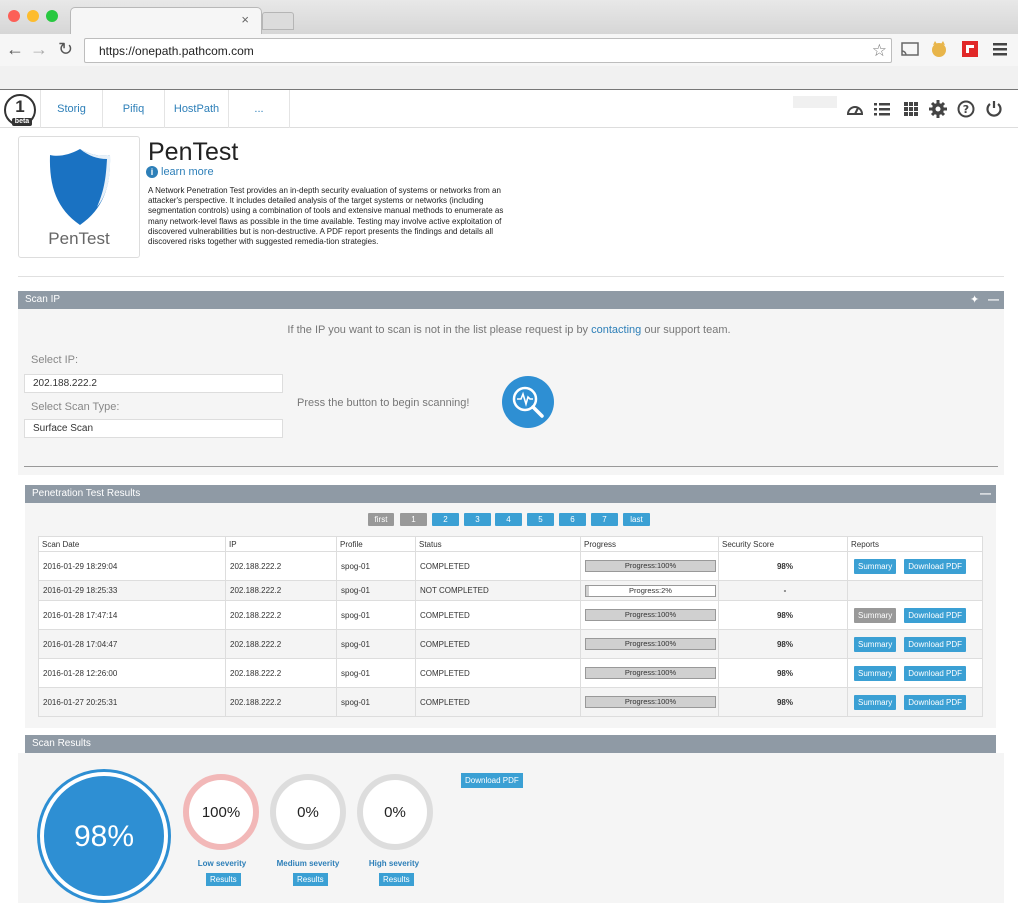 Image resolution: width=1018 pixels, height=919 pixels. What do you see at coordinates (166, 20) in the screenshot?
I see `browser-tab: ×` at bounding box center [166, 20].